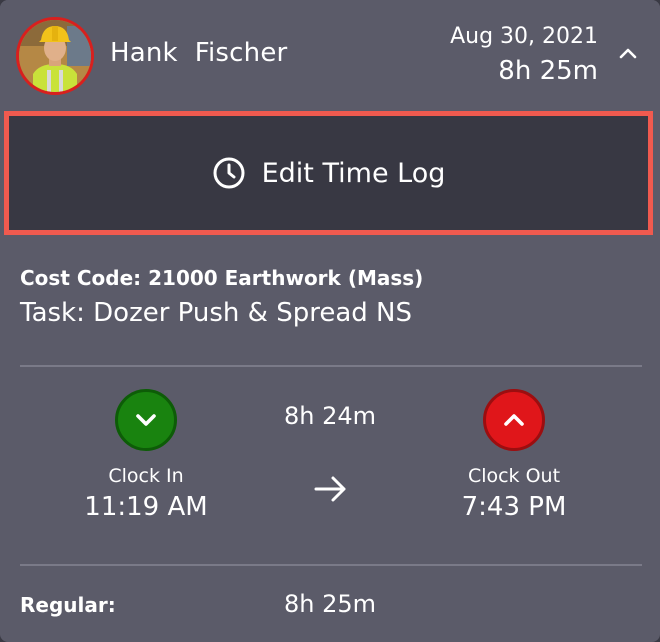 This screenshot has height=642, width=660. Describe the element at coordinates (68, 605) in the screenshot. I see `regular-label: Regular:` at that location.